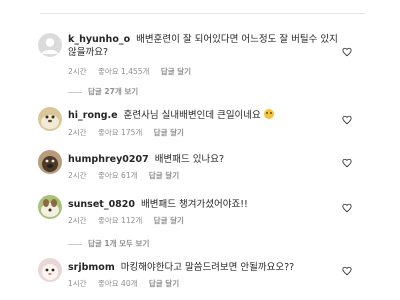 The image size is (400, 300). I want to click on comment-username: hi_rong.e, so click(93, 115).